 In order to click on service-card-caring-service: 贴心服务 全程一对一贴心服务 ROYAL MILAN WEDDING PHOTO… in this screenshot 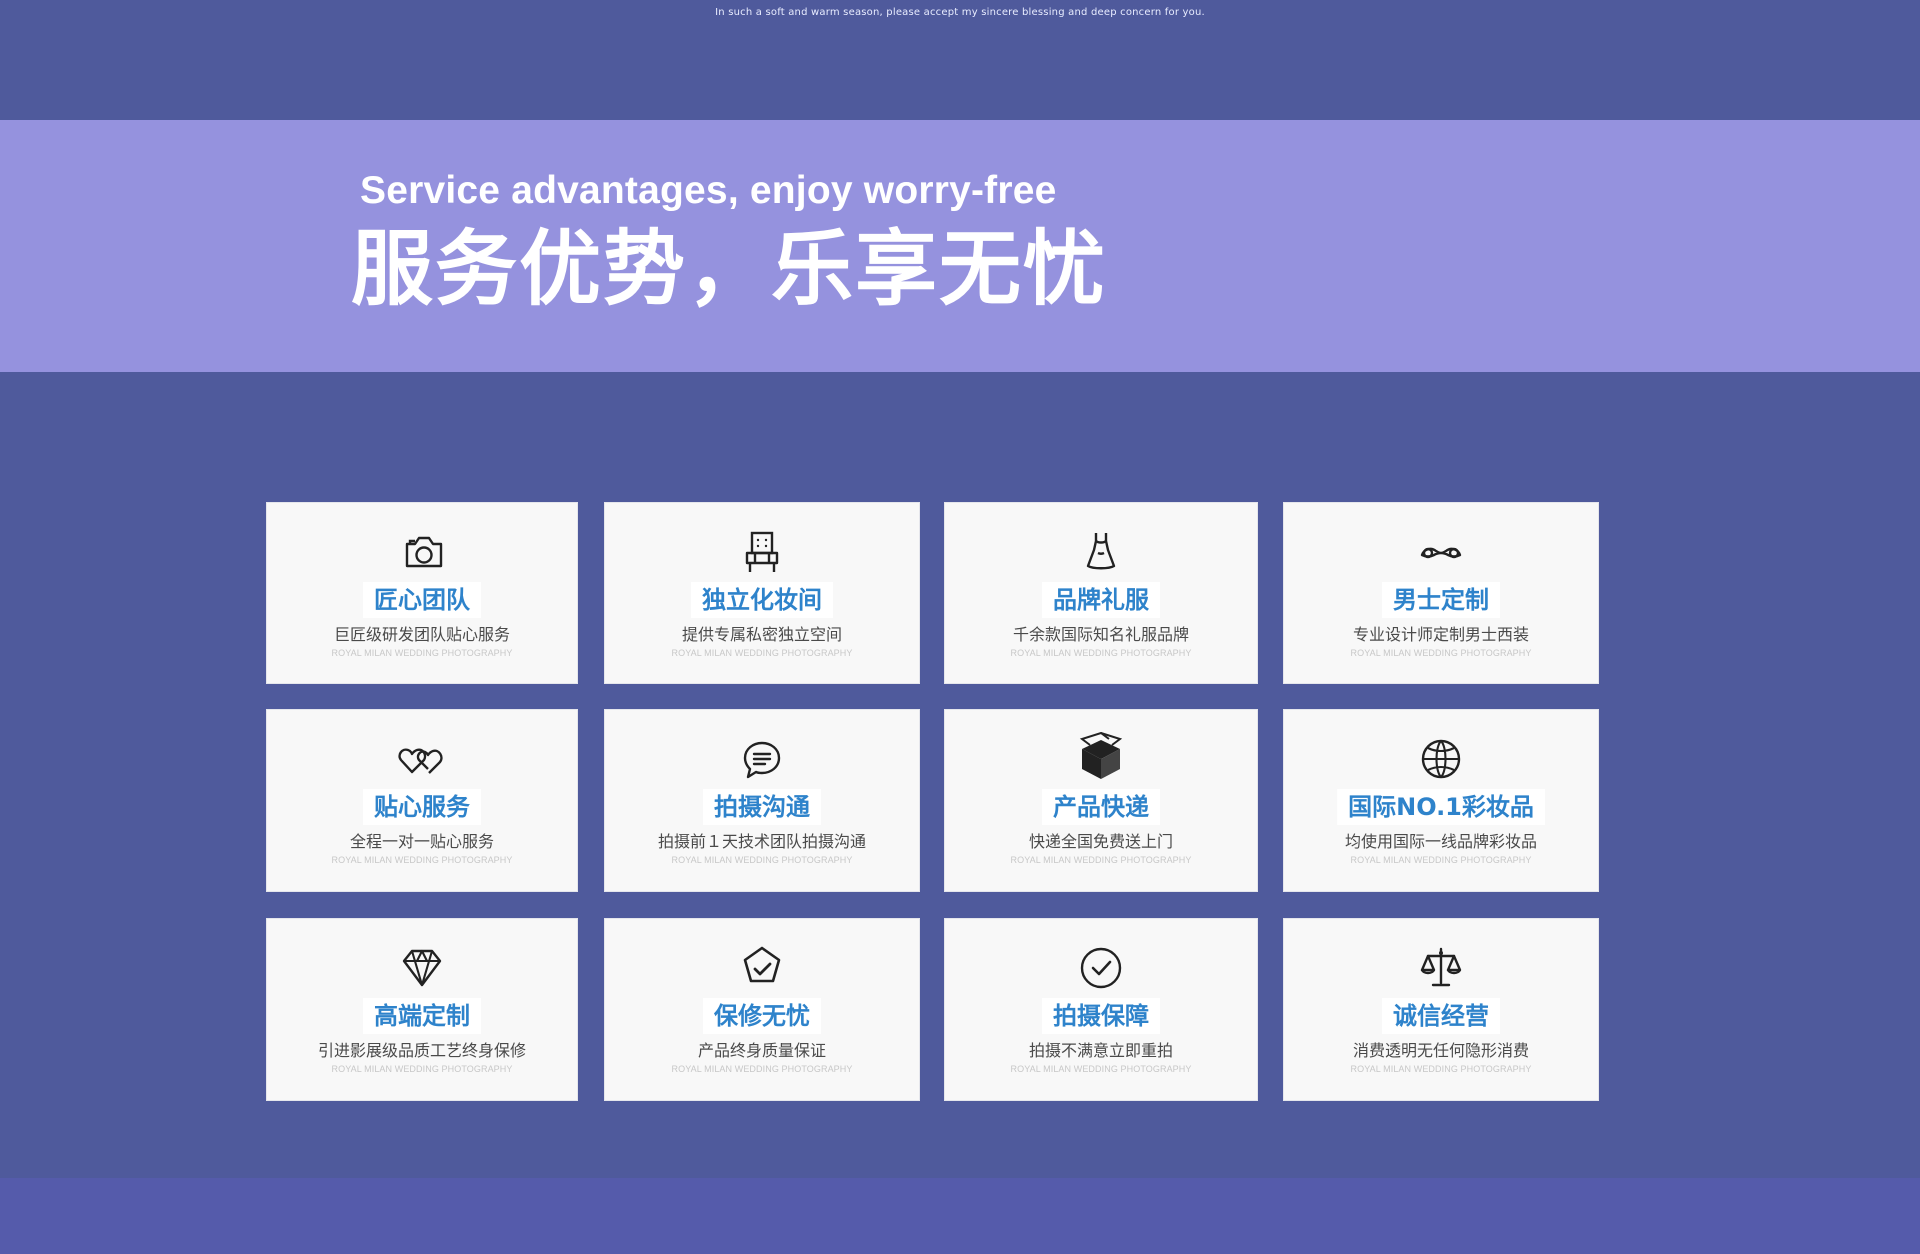, I will do `click(422, 800)`.